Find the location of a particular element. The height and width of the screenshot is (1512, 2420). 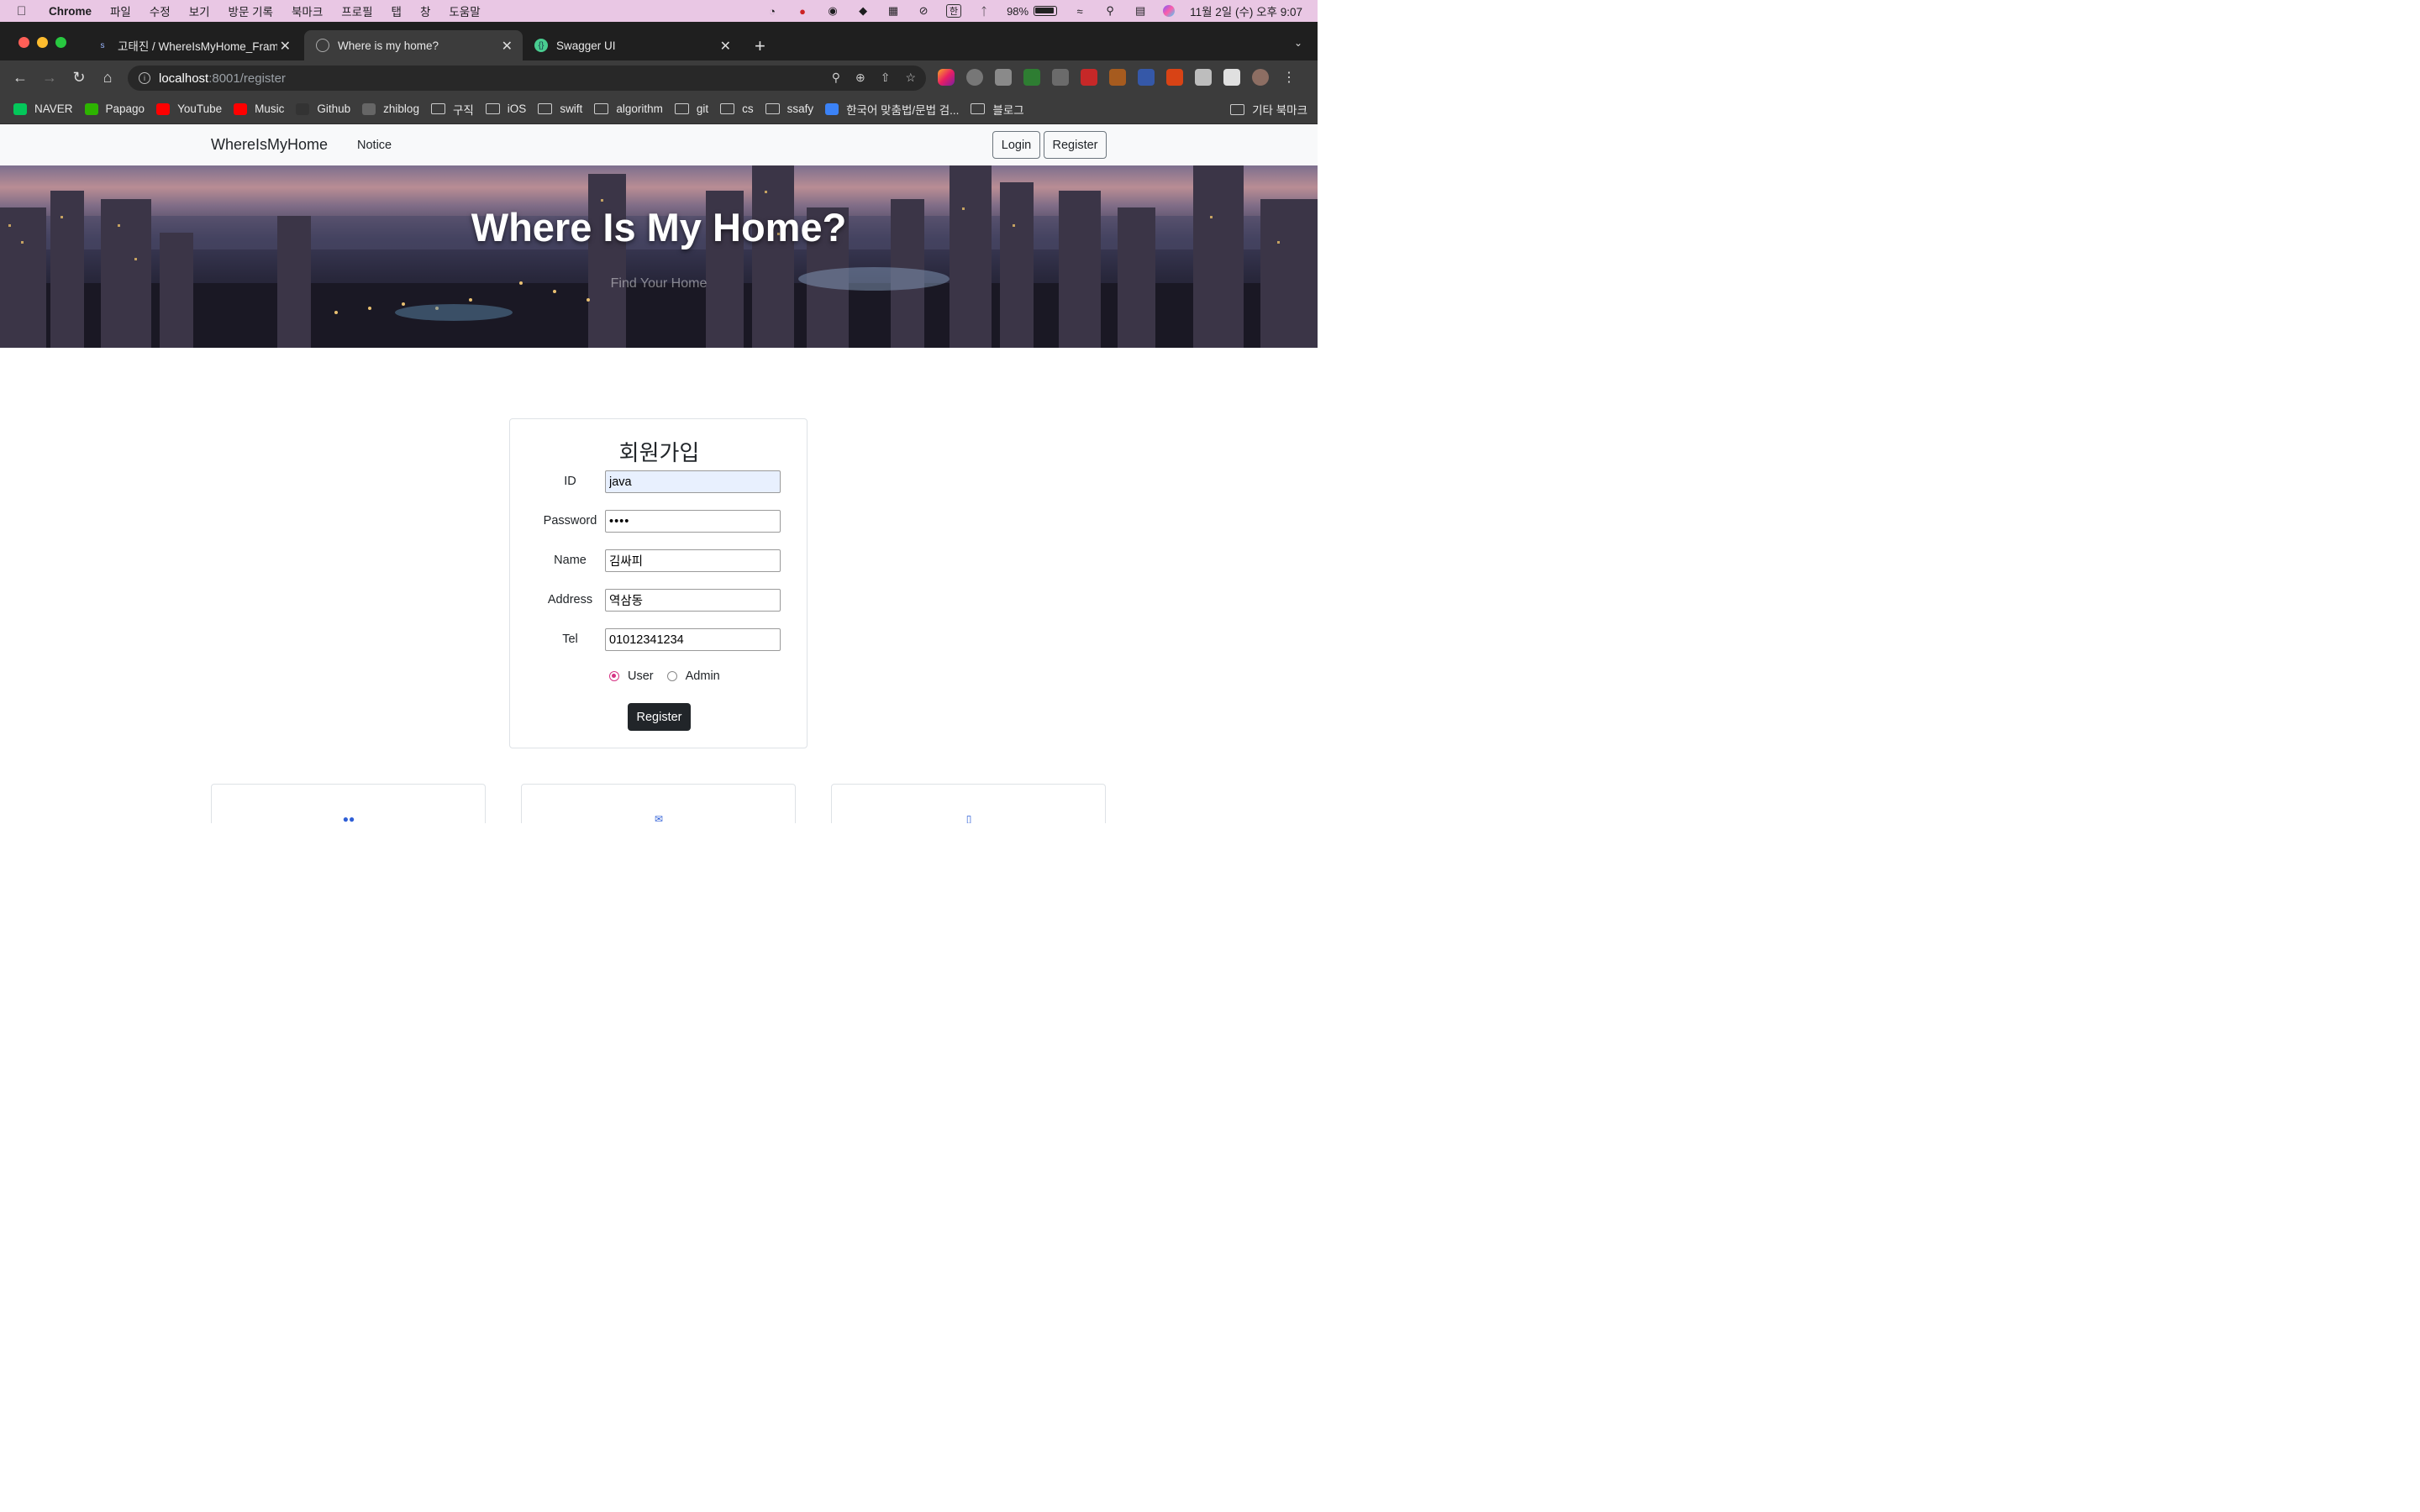

address-url: localhost:8001/register is located at coordinates (223, 78).